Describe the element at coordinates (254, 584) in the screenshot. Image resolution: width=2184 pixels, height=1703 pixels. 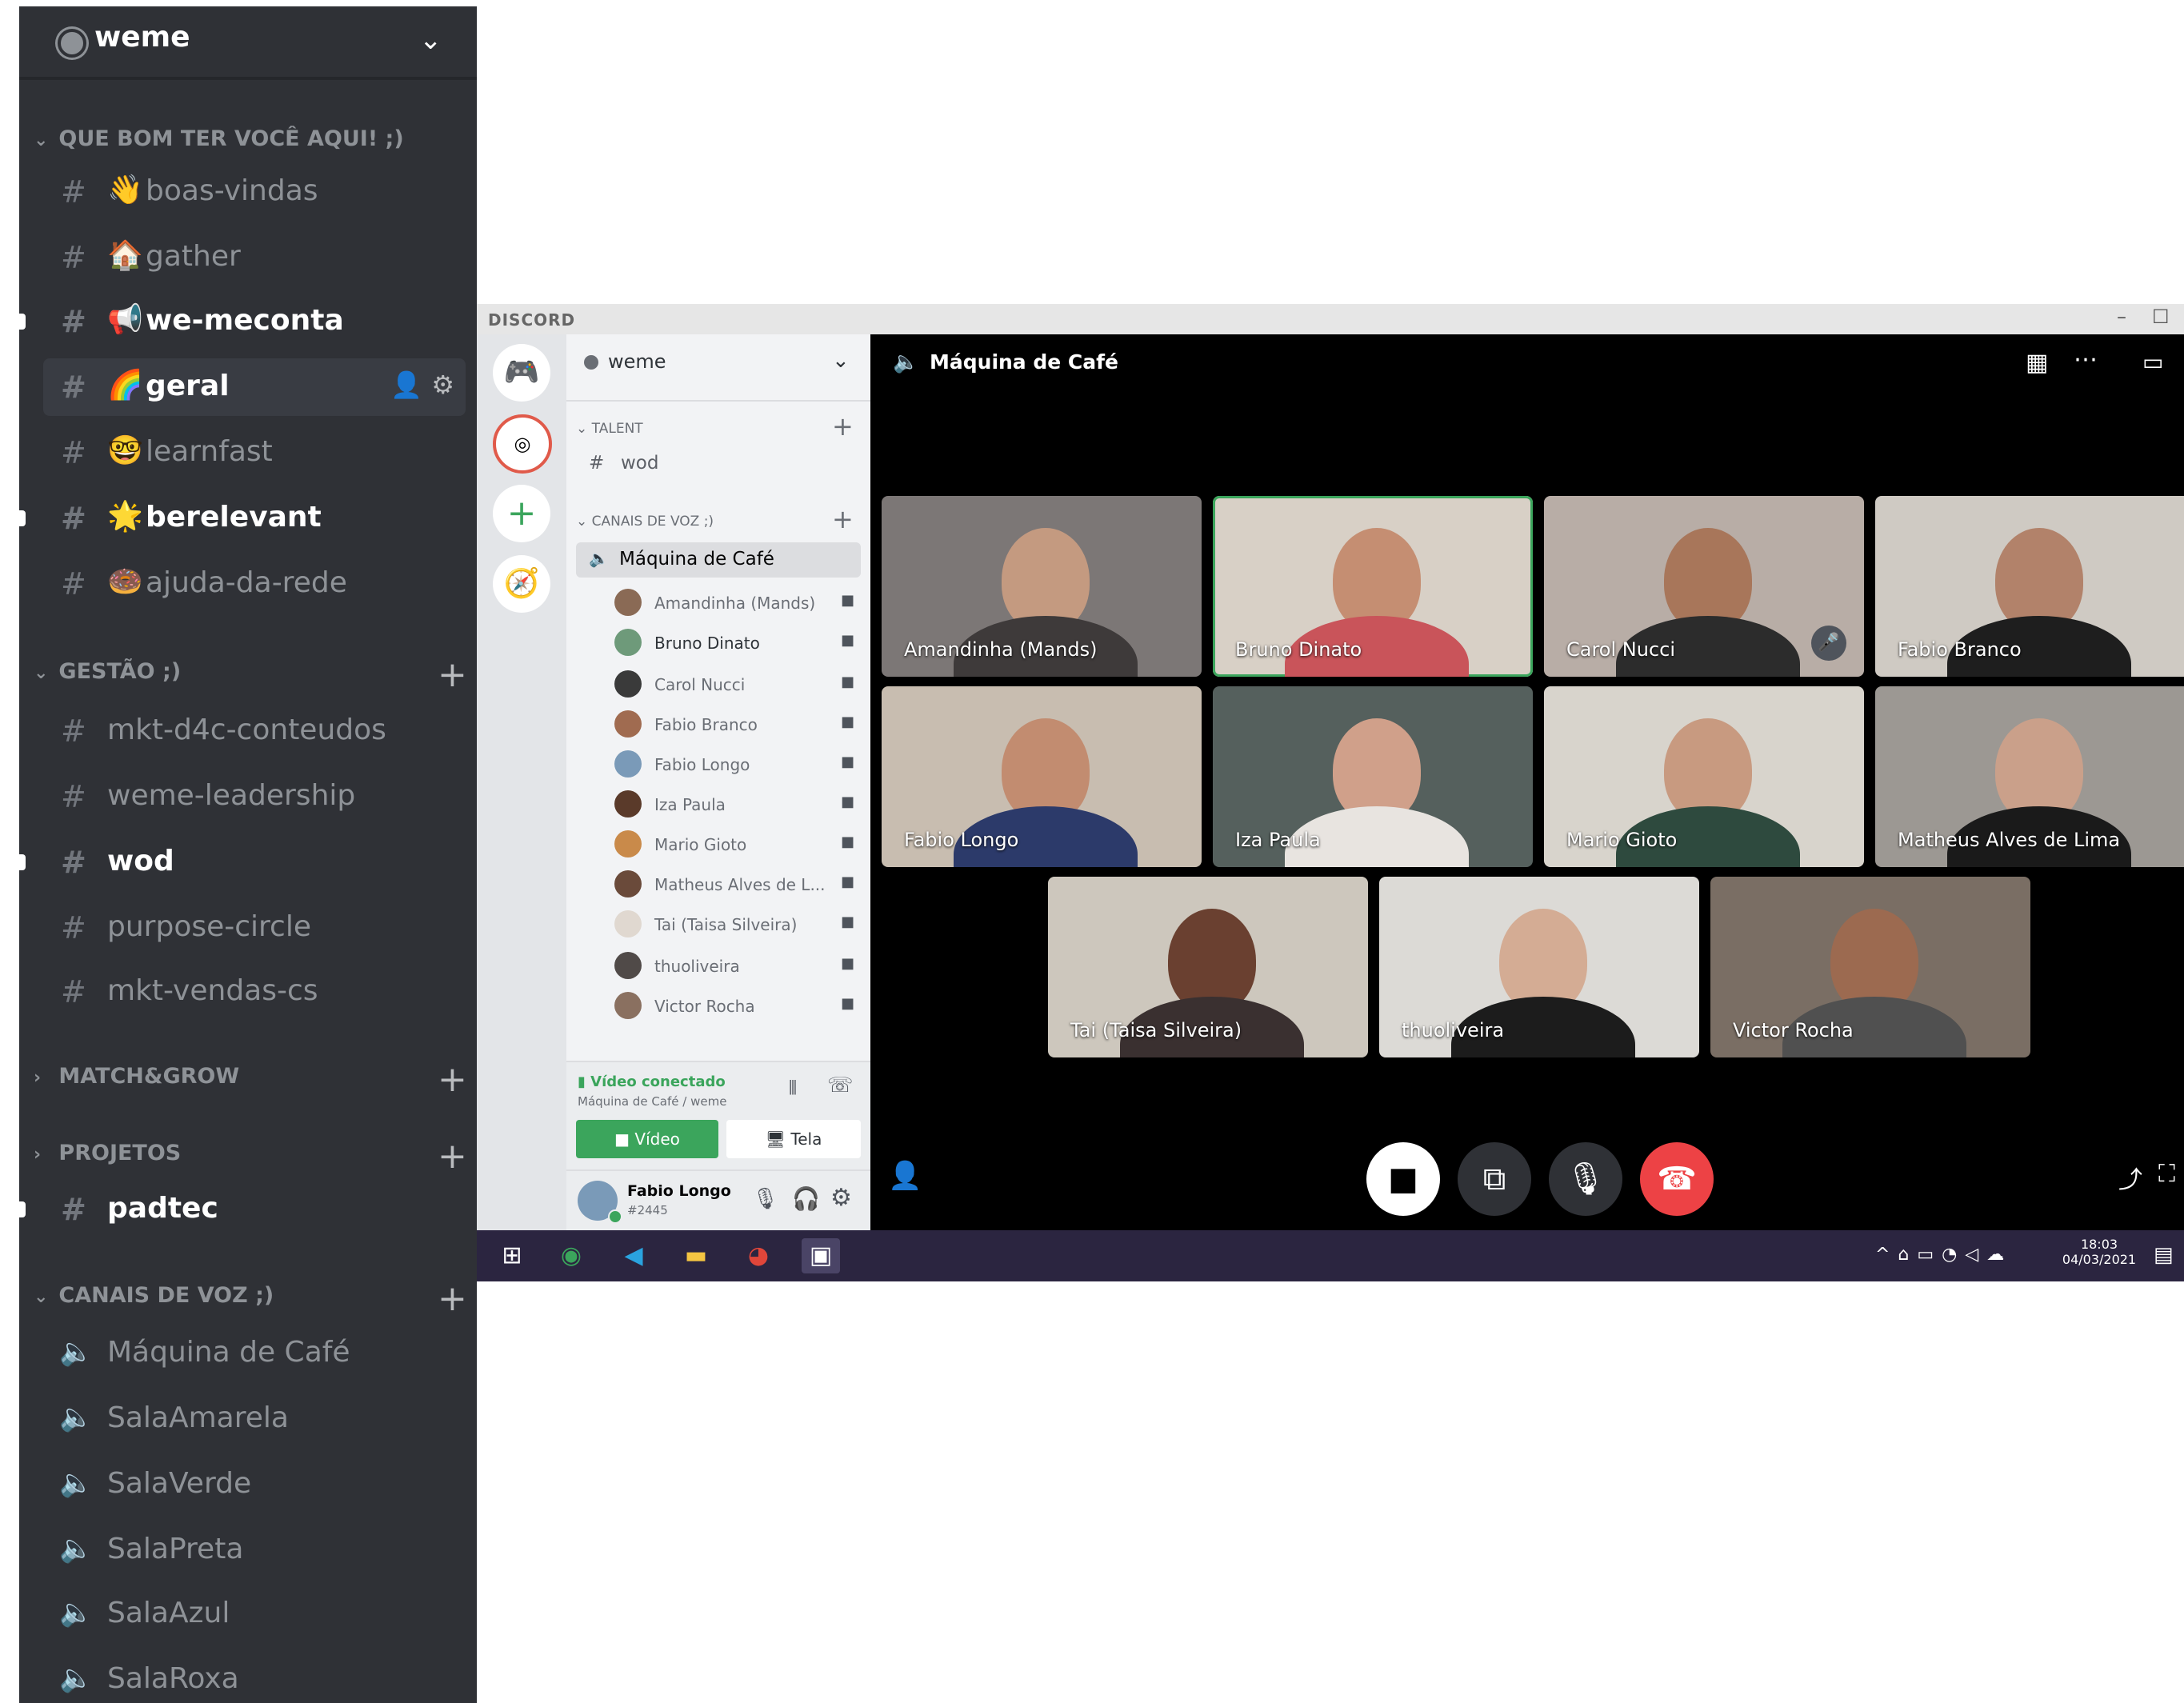
I see `channel-ajuda-da-rede: # 🍩 ajuda-da-rede` at that location.